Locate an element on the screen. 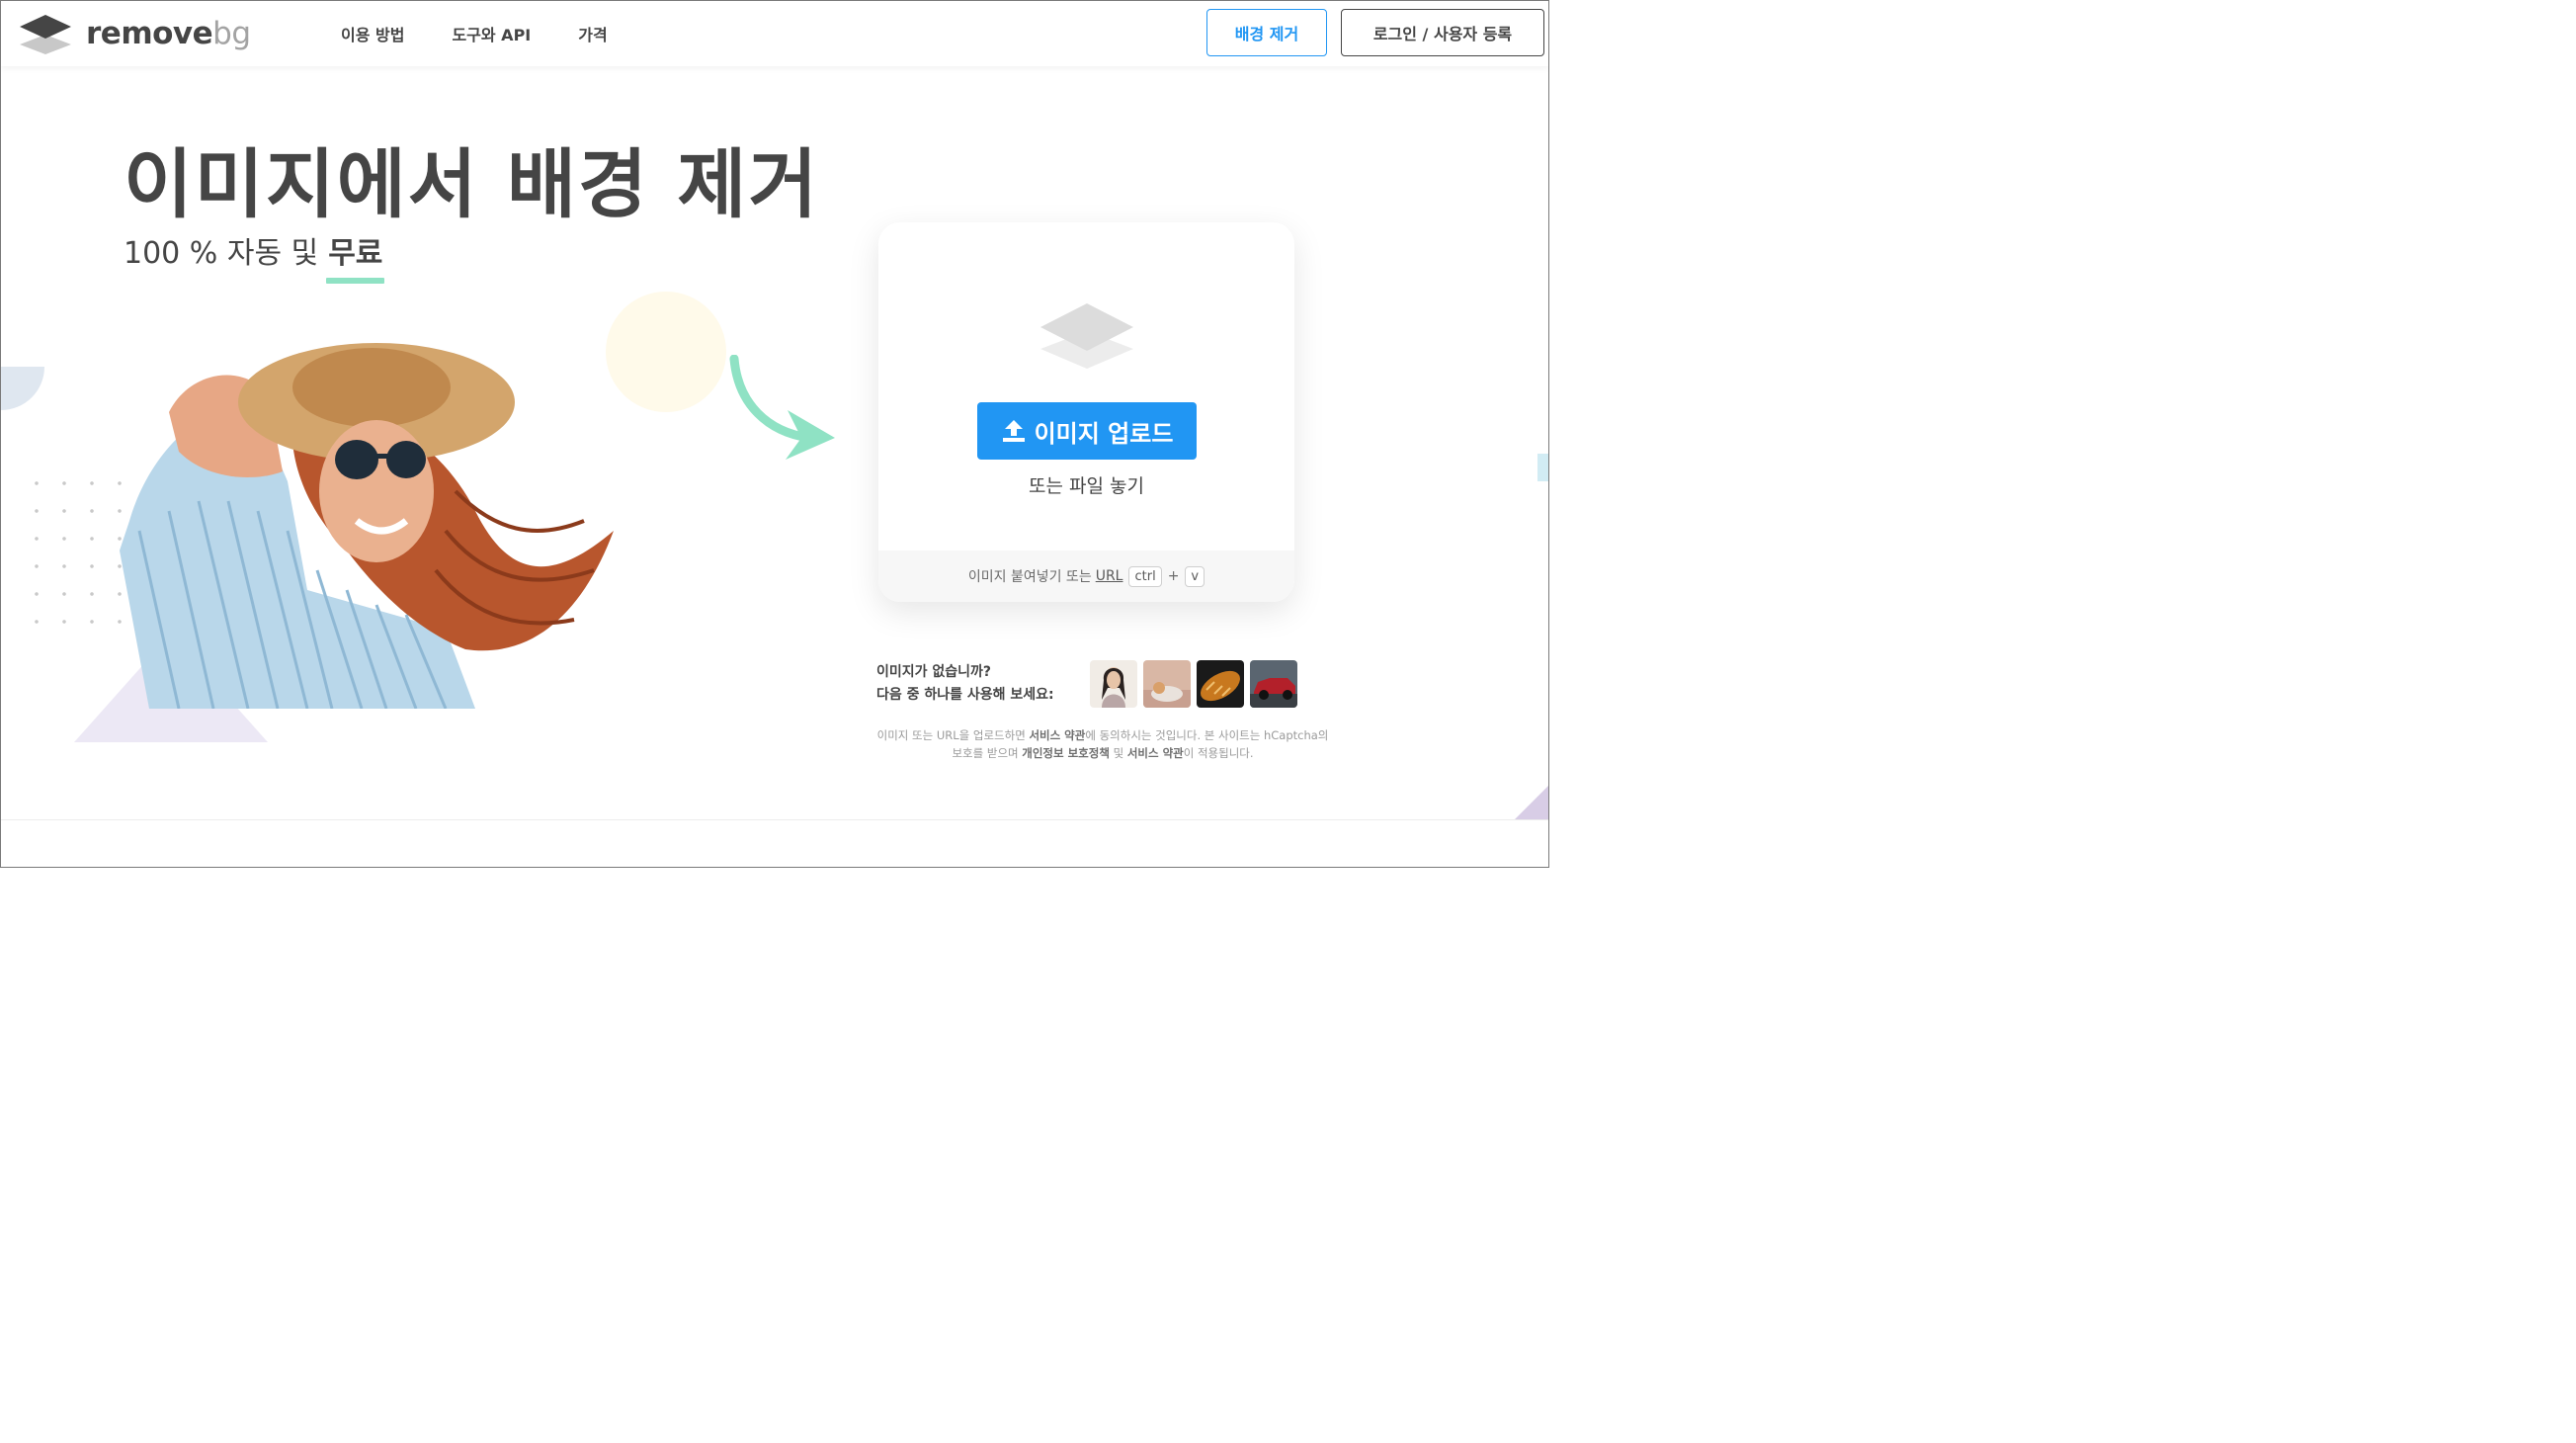 This screenshot has height=1443, width=2576. terms-of-service-link-1: 서비스 약관 is located at coordinates (1057, 735).